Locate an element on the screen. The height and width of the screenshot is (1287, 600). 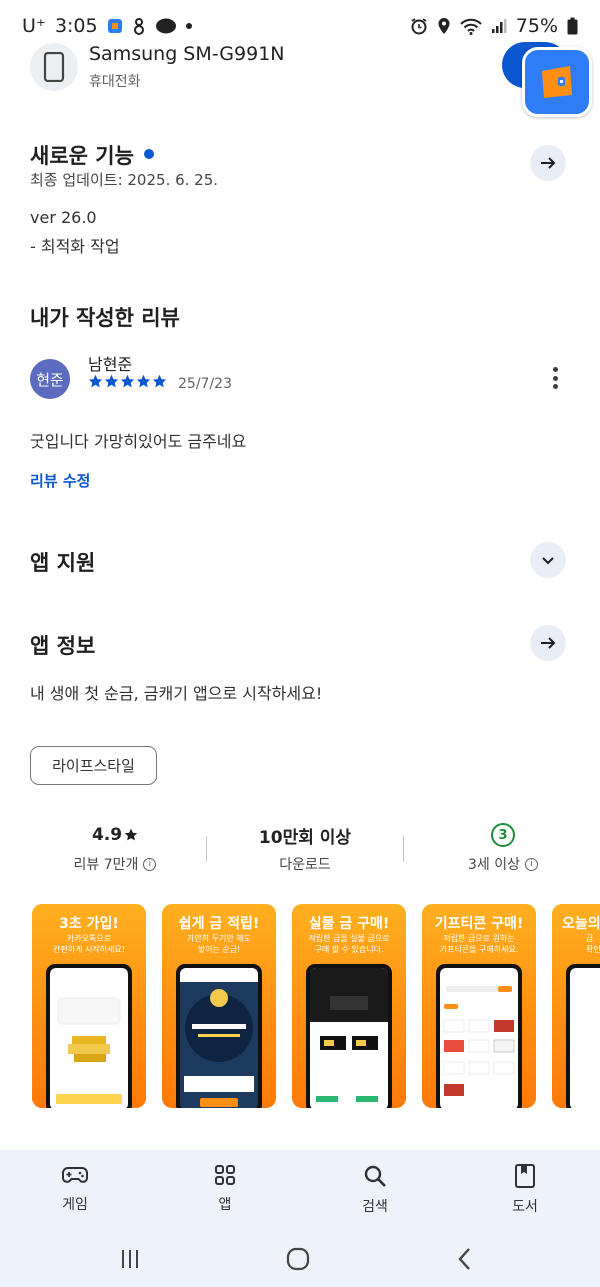
bottom-navigation: 게임 앱 검색 도서 is located at coordinates (300, 1190).